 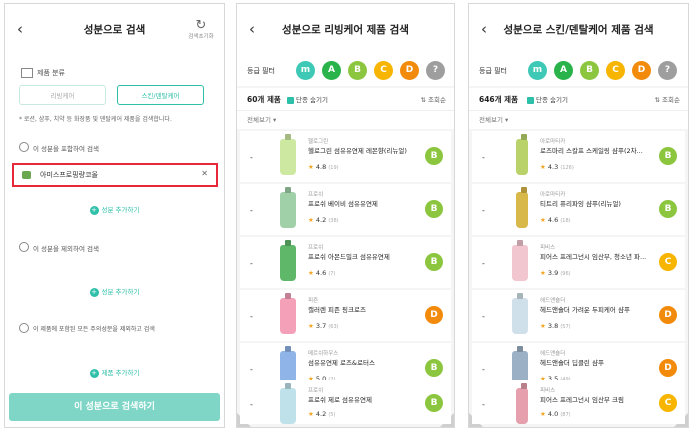 I want to click on product-rating: ★ 4.3 (126), so click(x=557, y=167).